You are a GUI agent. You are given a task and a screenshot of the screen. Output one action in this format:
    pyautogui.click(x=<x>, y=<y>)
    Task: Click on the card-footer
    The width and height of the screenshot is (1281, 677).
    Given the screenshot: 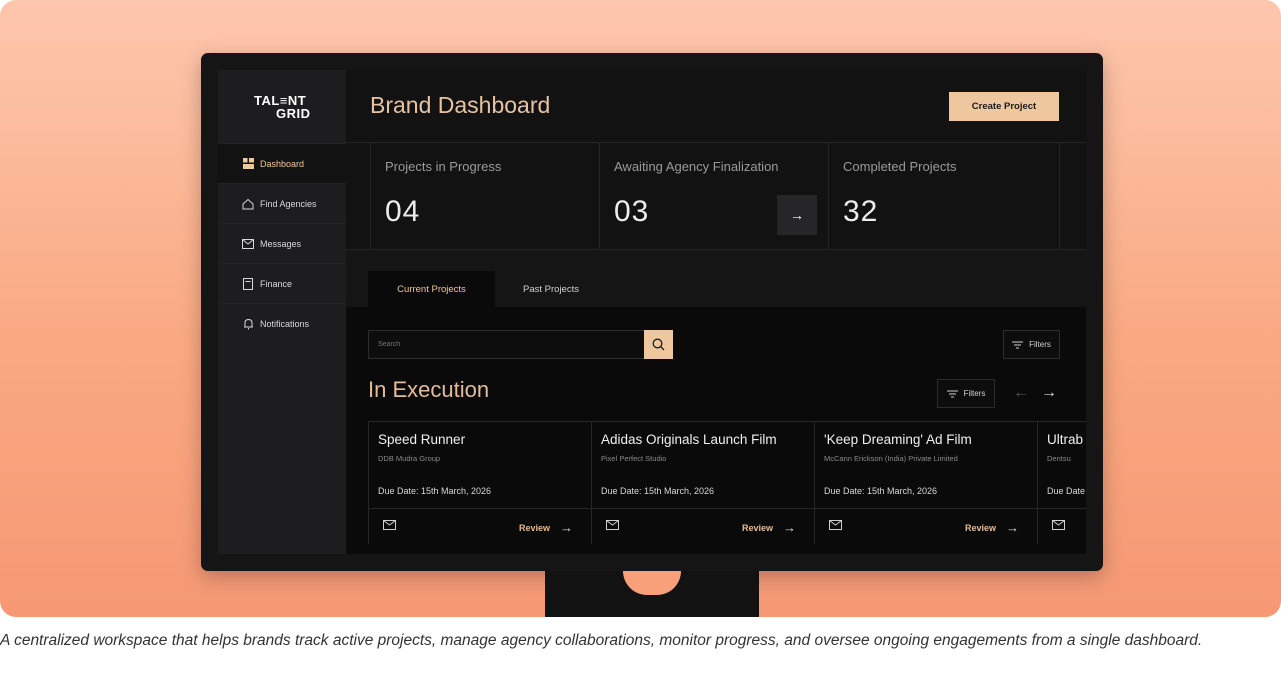 What is the action you would take?
    pyautogui.click(x=1062, y=526)
    